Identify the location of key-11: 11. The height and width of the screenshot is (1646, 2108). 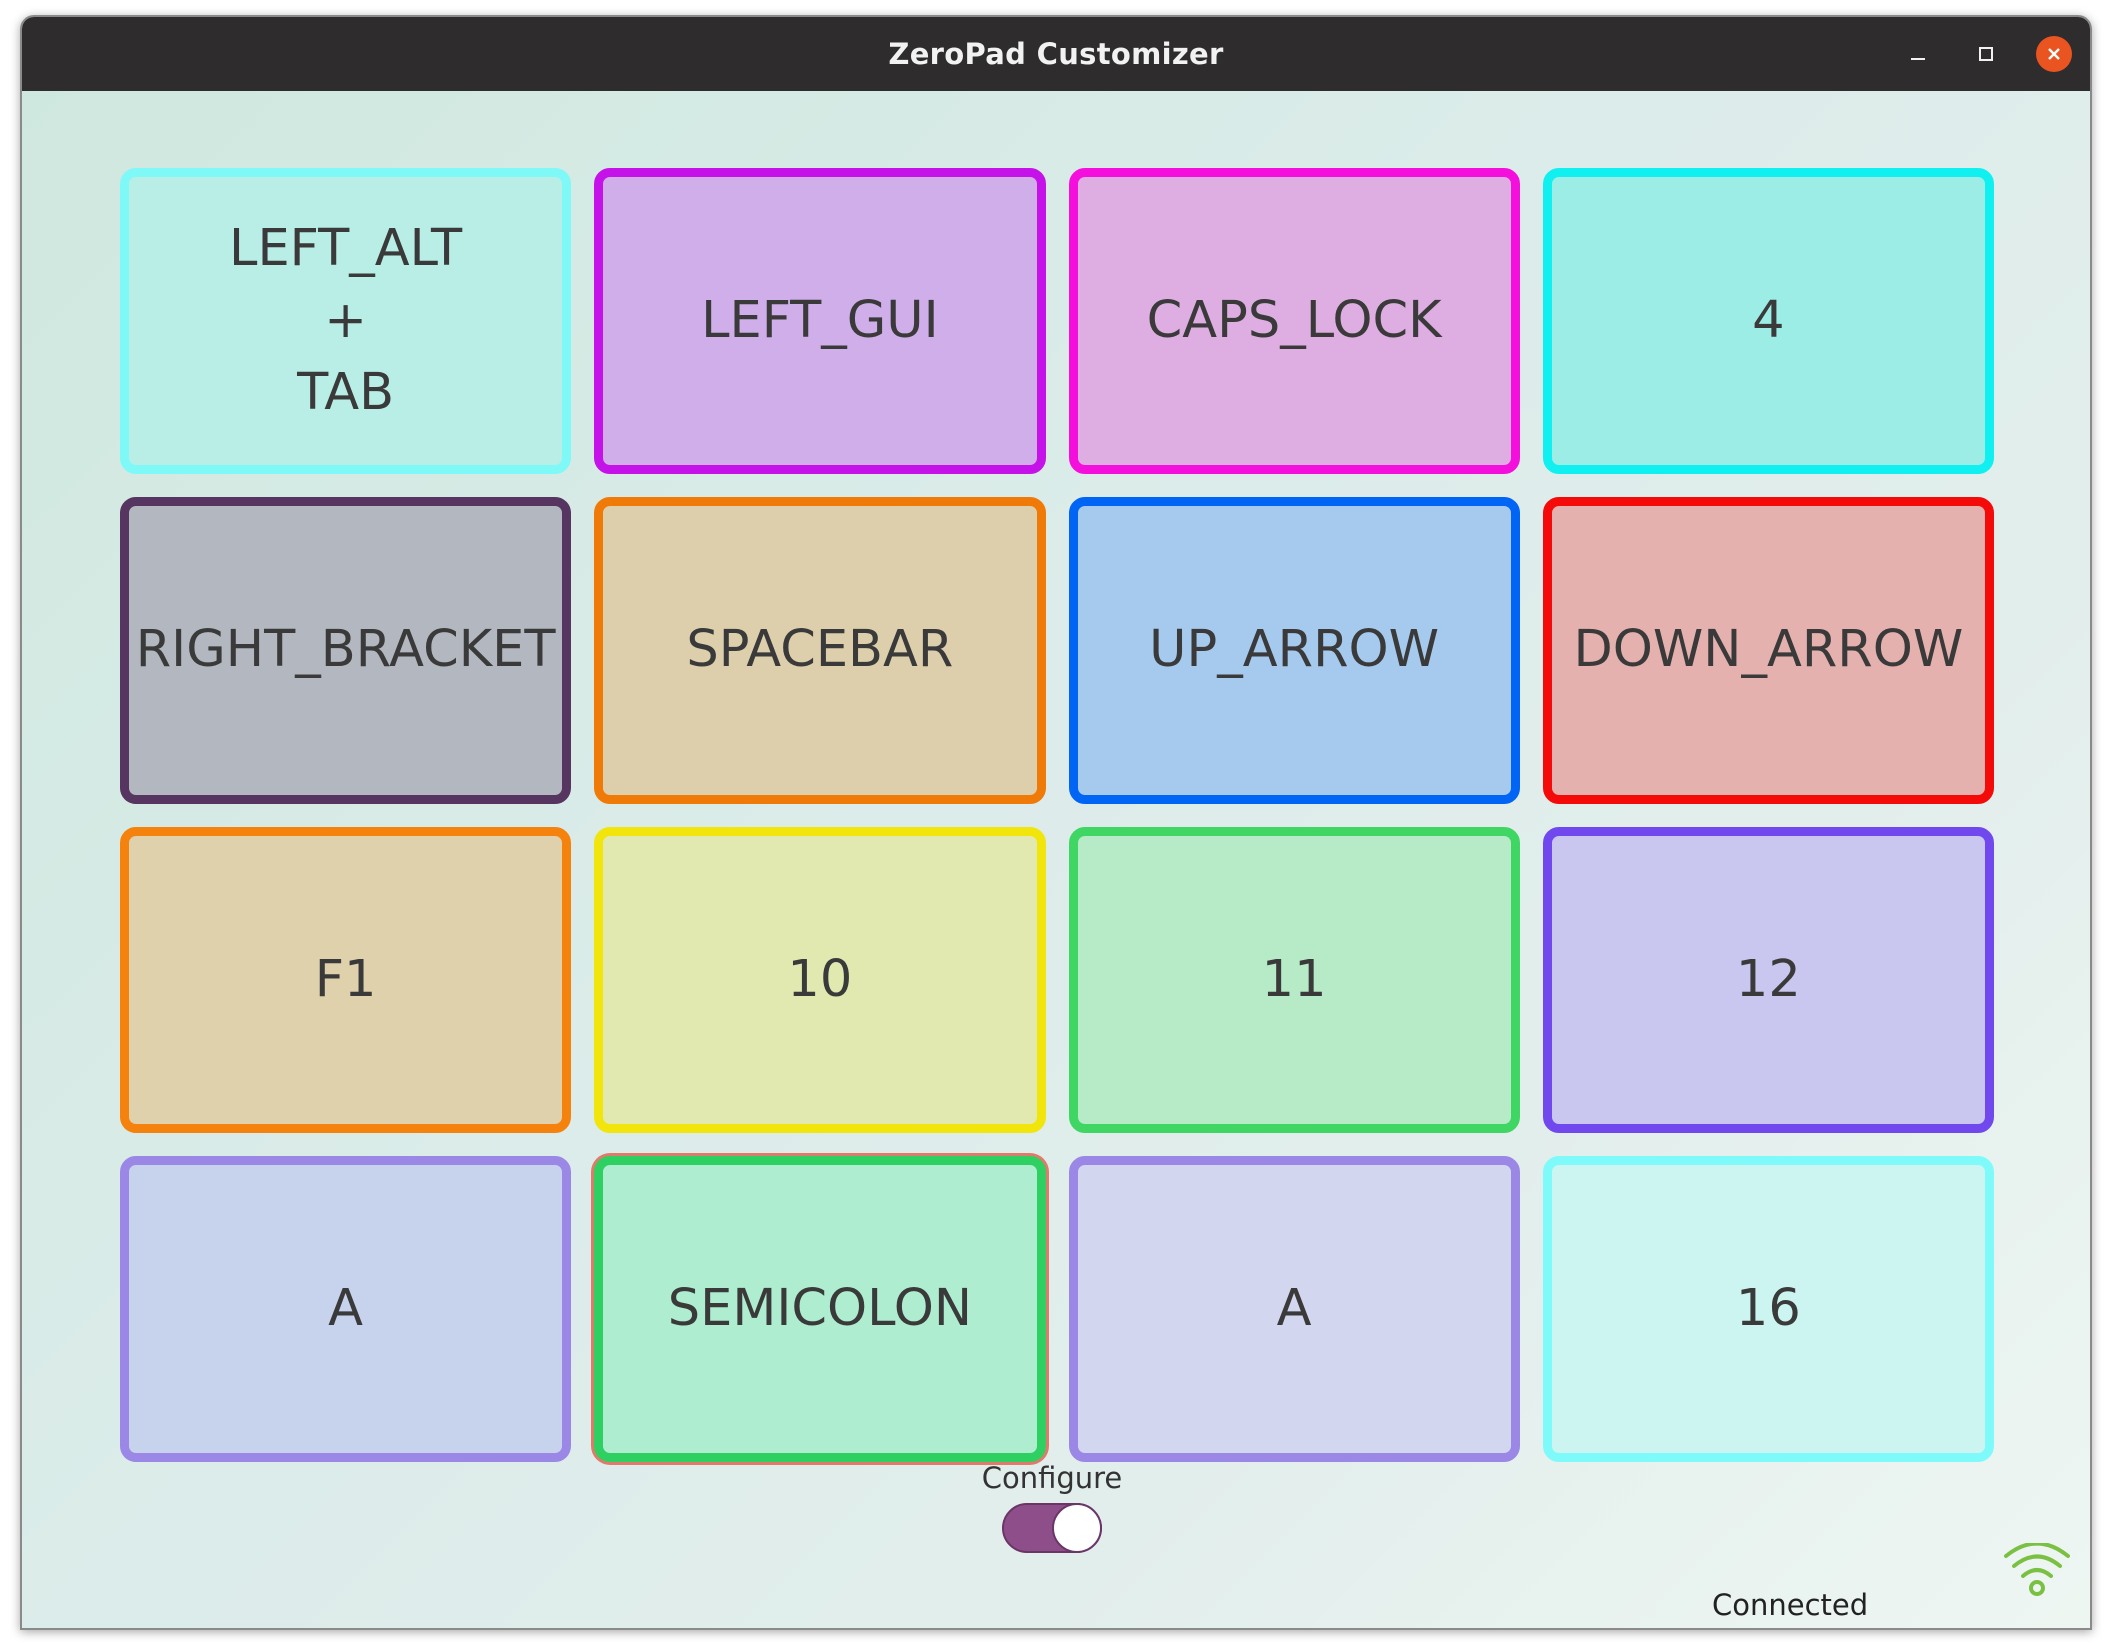
(1294, 979).